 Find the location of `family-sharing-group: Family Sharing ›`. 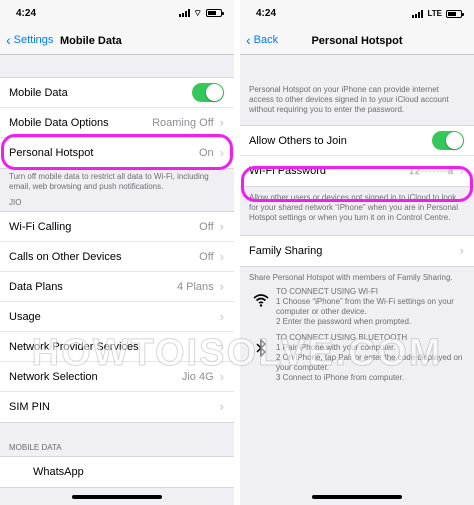

family-sharing-group: Family Sharing › is located at coordinates (357, 251).